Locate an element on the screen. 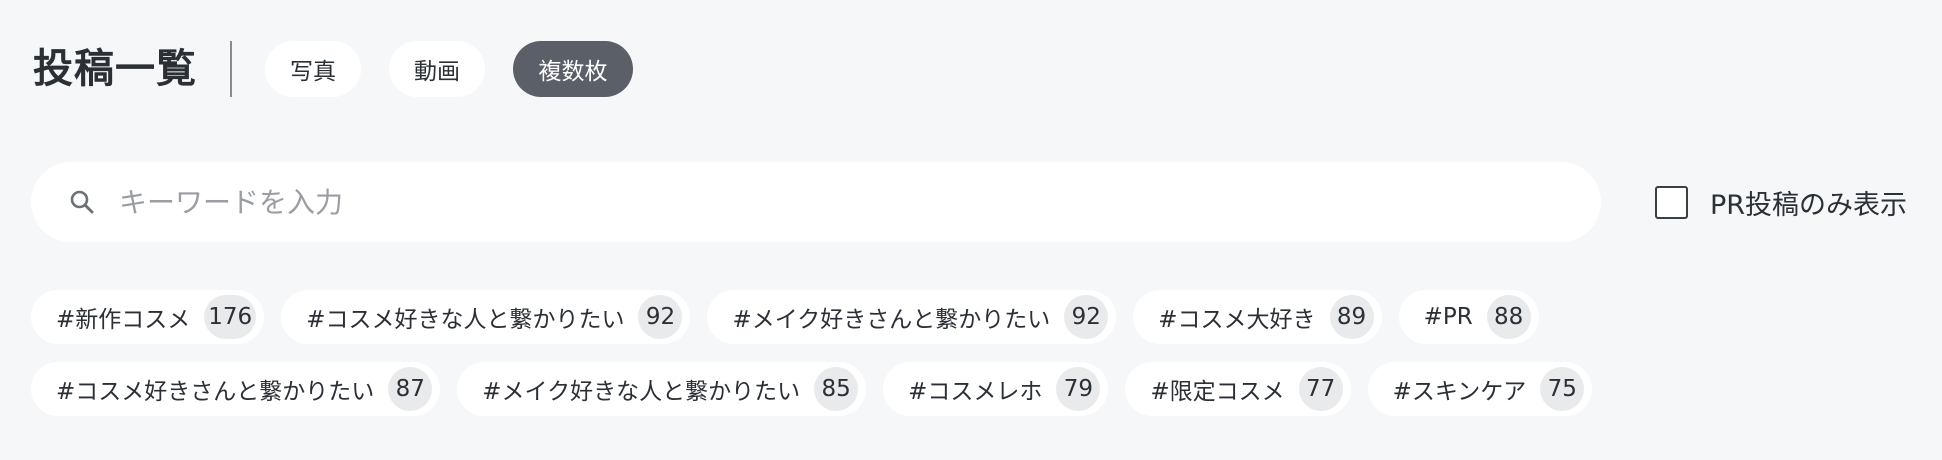 Image resolution: width=1942 pixels, height=460 pixels. tab-photo: 写真 is located at coordinates (313, 69).